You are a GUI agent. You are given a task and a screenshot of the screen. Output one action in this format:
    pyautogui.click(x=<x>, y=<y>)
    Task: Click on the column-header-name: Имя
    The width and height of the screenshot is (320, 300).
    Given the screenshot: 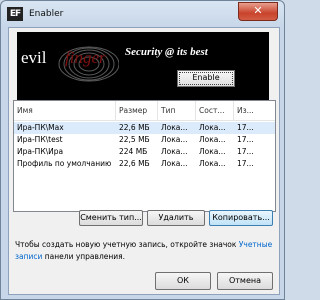 What is the action you would take?
    pyautogui.click(x=65, y=110)
    